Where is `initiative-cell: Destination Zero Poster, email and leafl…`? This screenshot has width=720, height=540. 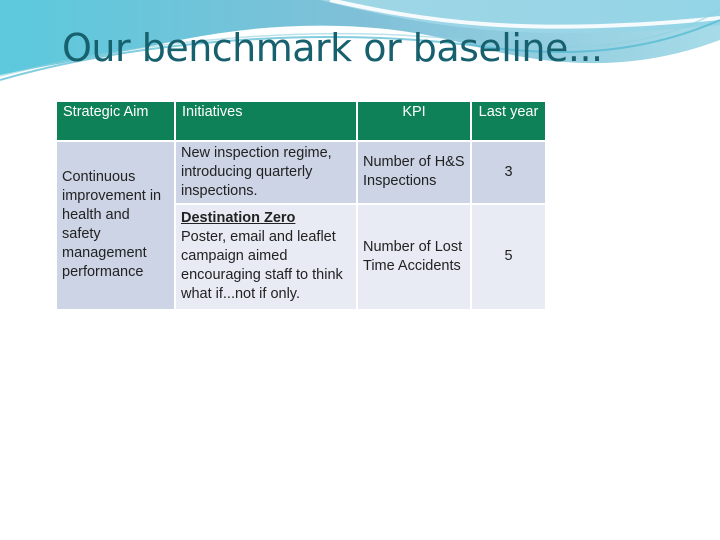
initiative-cell: Destination Zero Poster, email and leafl… is located at coordinates (266, 257).